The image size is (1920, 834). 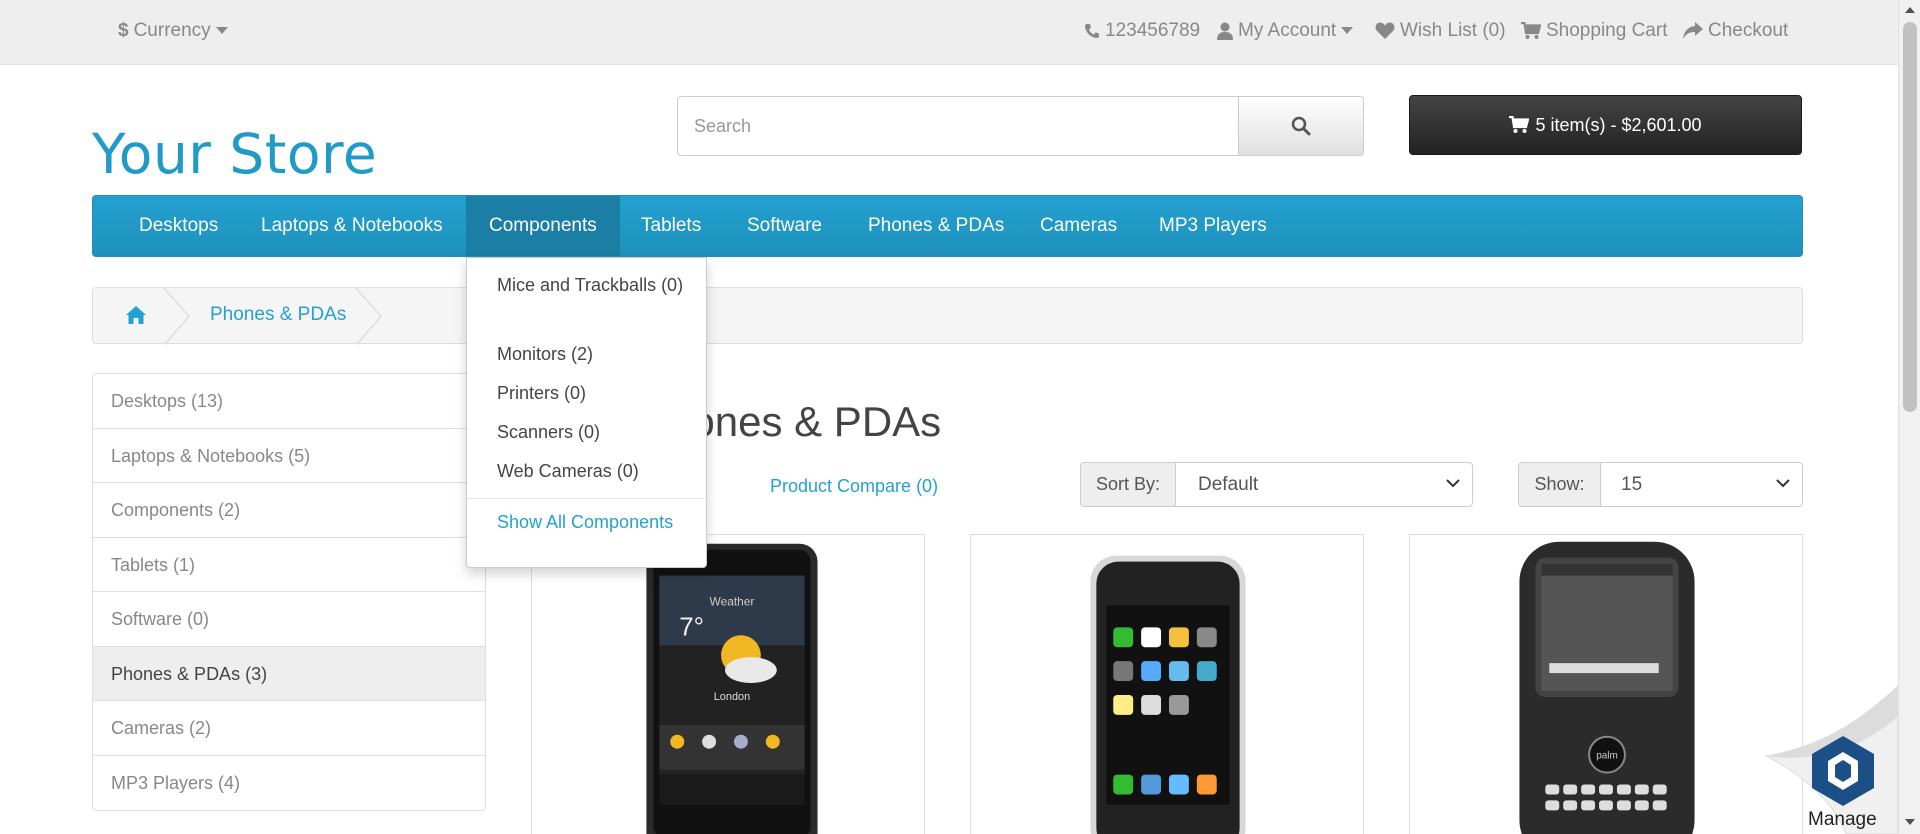 What do you see at coordinates (289, 456) in the screenshot?
I see `category-item: Laptops & Notebooks (5)` at bounding box center [289, 456].